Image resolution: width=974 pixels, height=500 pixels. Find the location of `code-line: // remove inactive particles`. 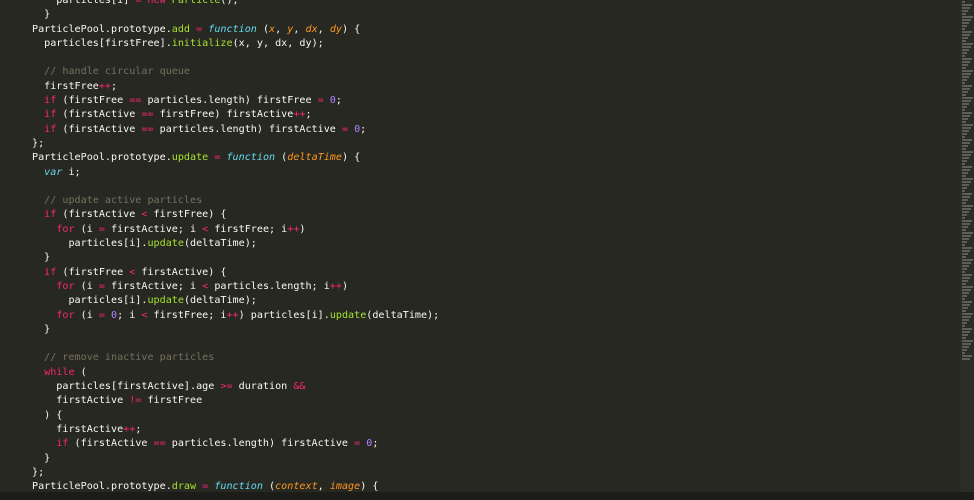

code-line: // remove inactive particles is located at coordinates (492, 358).